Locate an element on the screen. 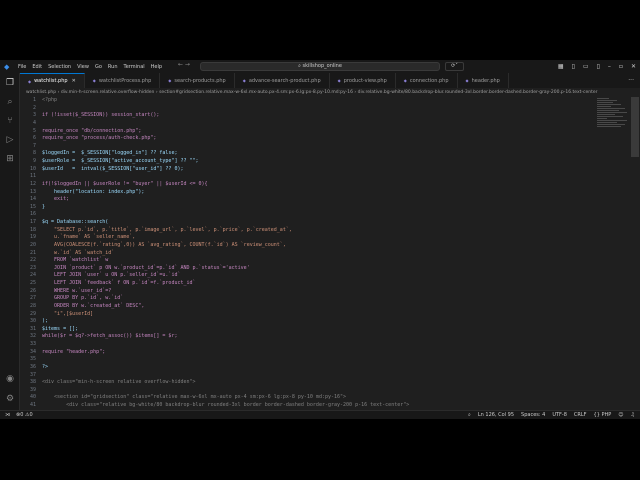 The image size is (640, 480). code-line: 3 if (!isset($_SESSION)) session_start(); is located at coordinates (315, 116).